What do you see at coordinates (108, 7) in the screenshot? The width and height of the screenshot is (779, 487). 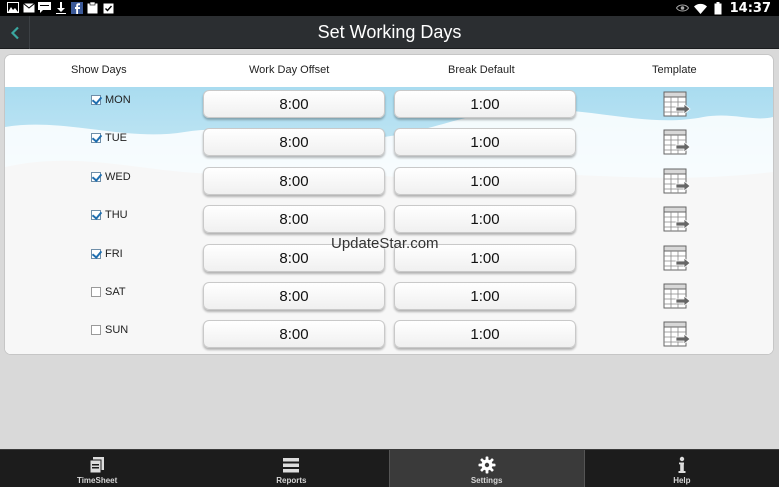 I see `clipboard-check-icon` at bounding box center [108, 7].